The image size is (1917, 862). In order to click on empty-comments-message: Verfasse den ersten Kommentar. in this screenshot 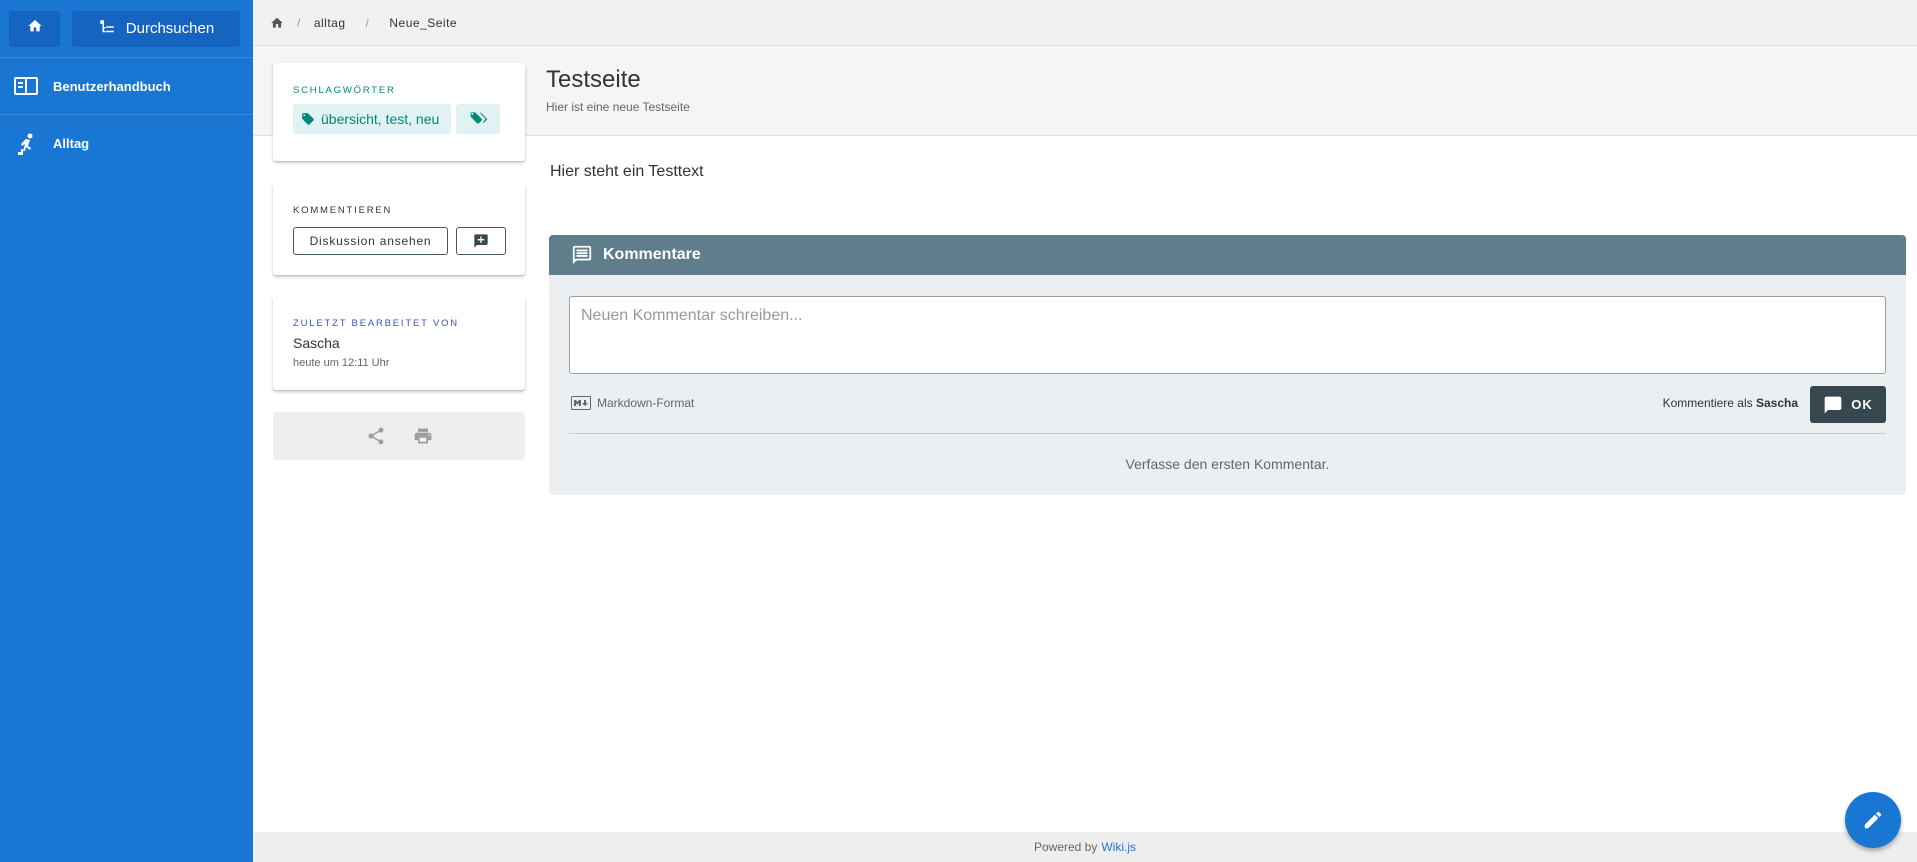, I will do `click(1227, 464)`.